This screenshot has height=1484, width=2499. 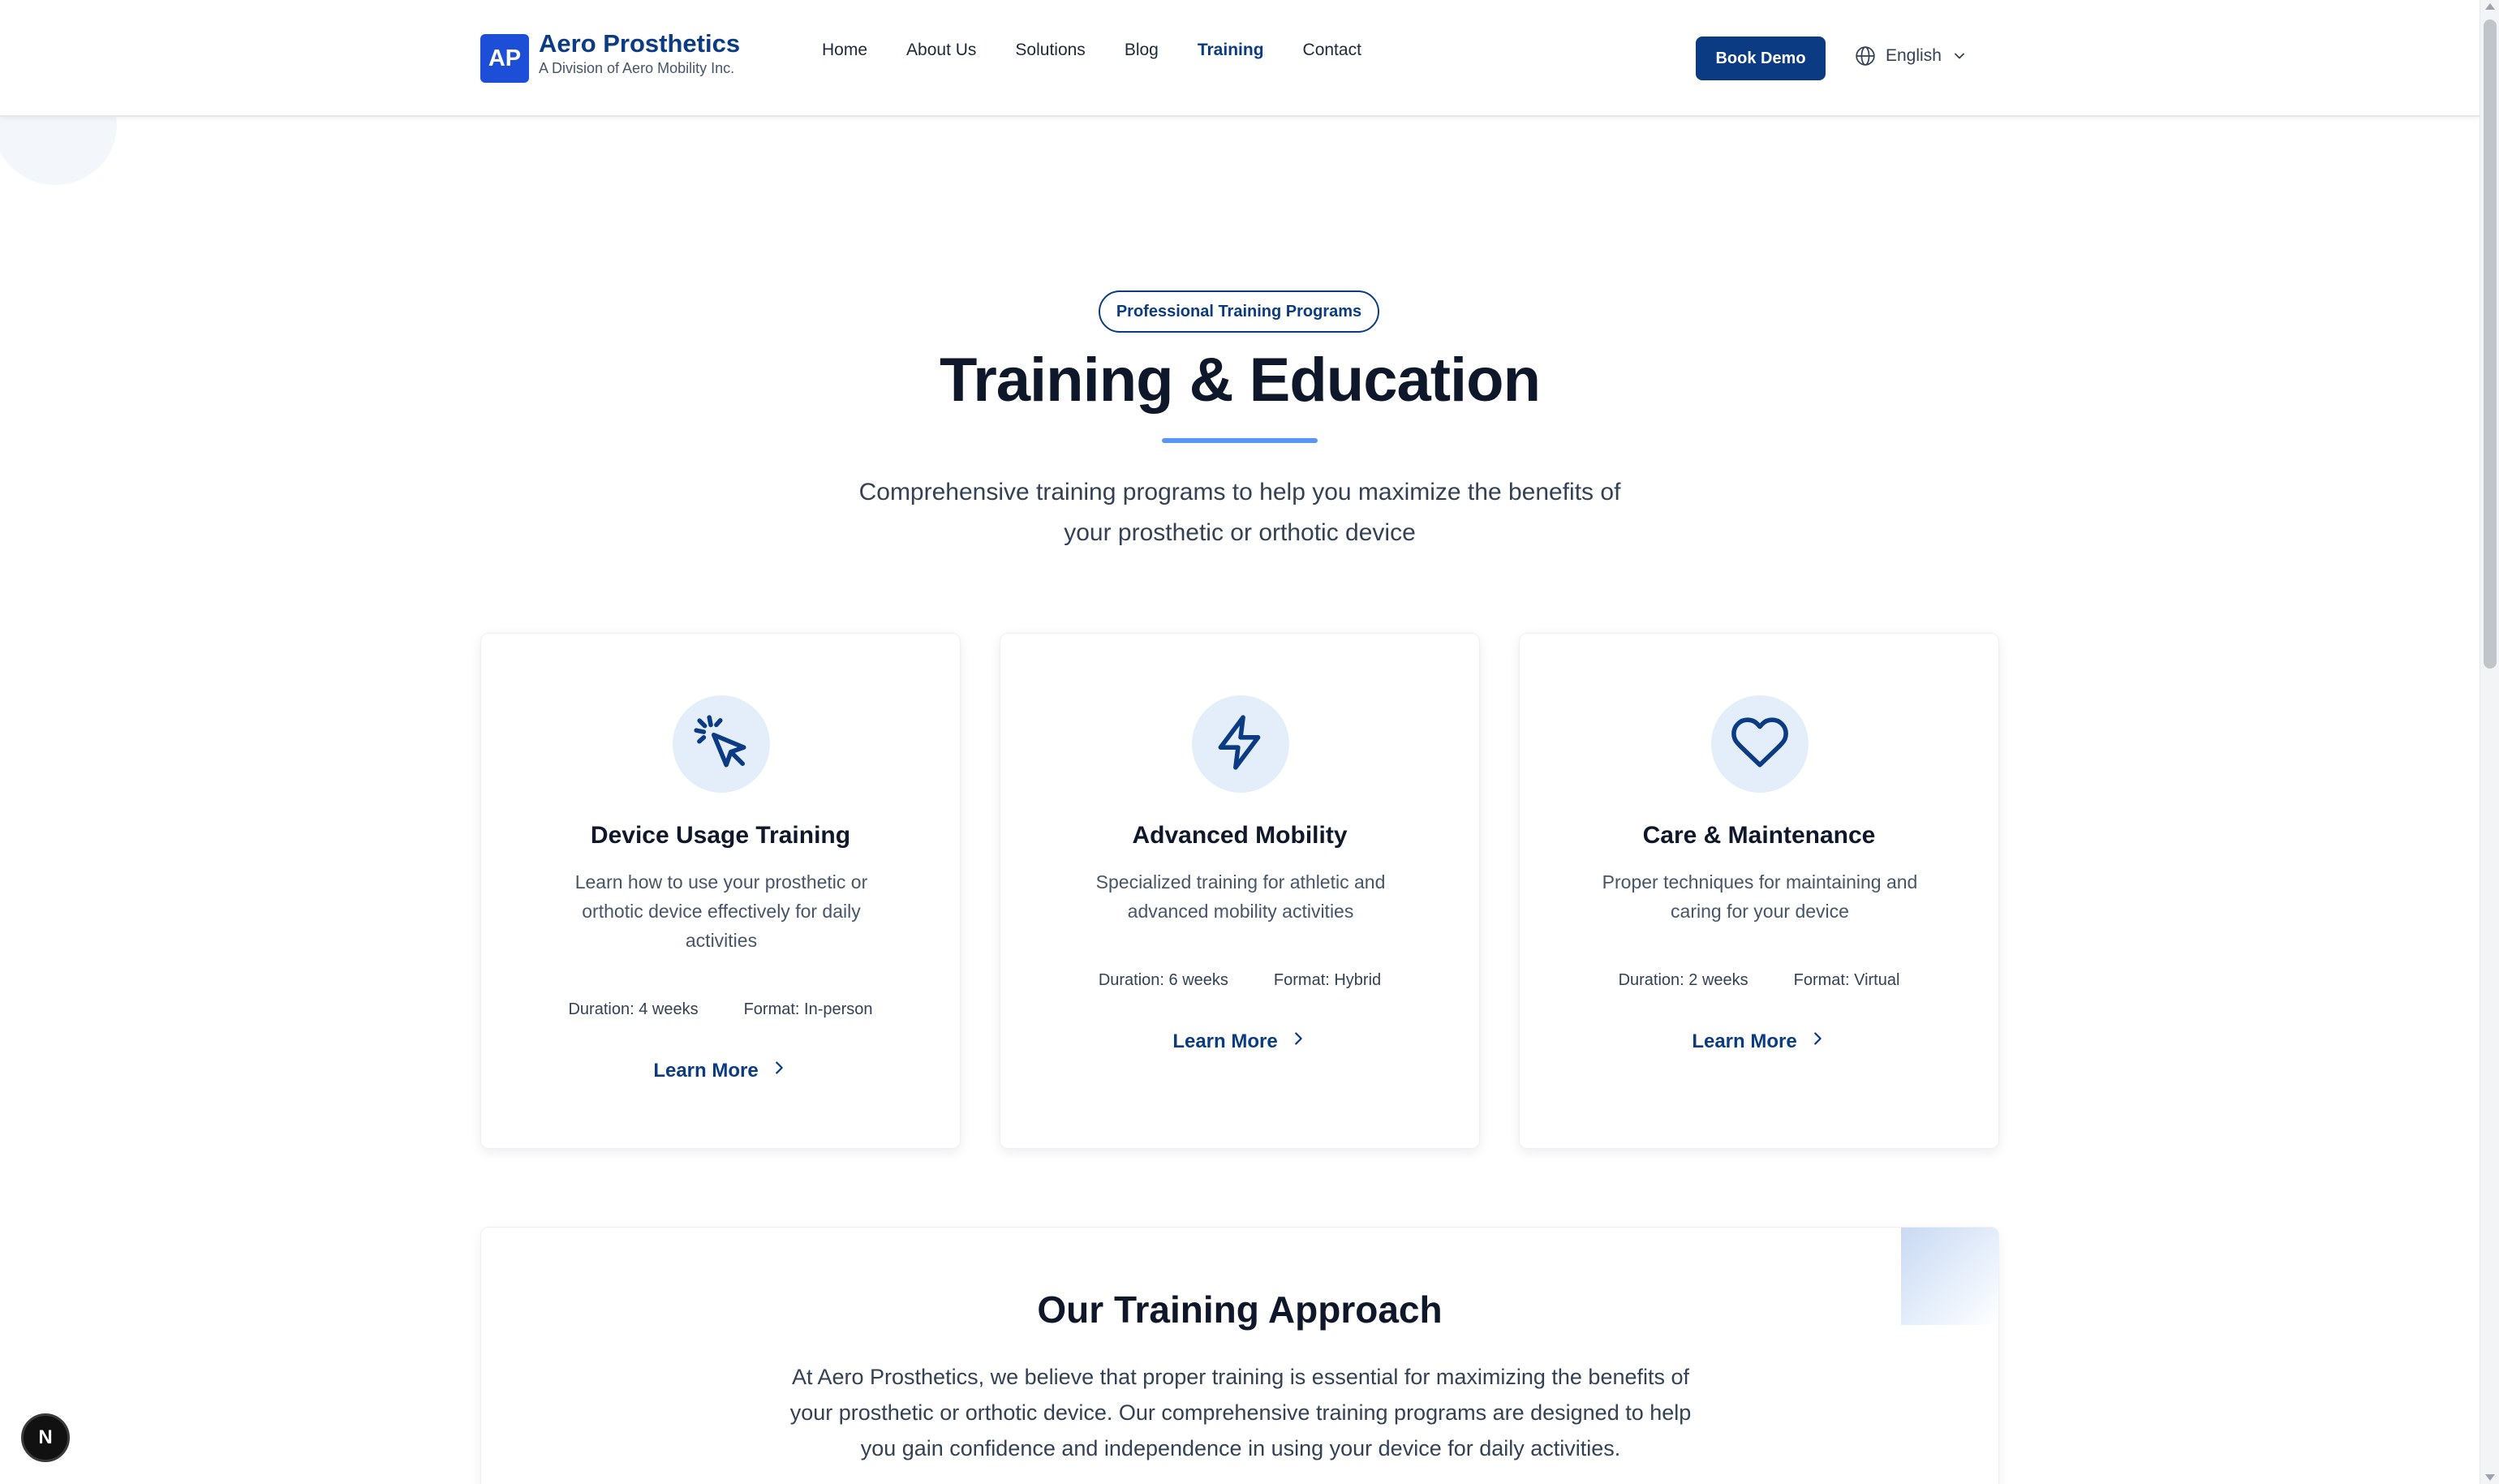 I want to click on language-selector: English, so click(x=1912, y=56).